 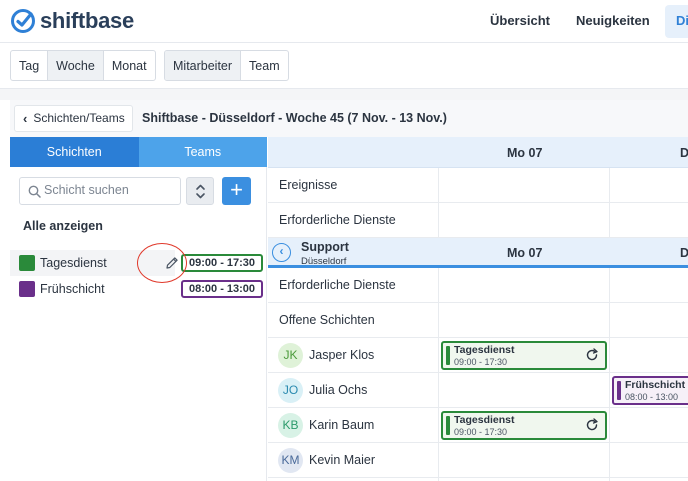 I want to click on show-all-link: Alle anzeigen, so click(x=63, y=226).